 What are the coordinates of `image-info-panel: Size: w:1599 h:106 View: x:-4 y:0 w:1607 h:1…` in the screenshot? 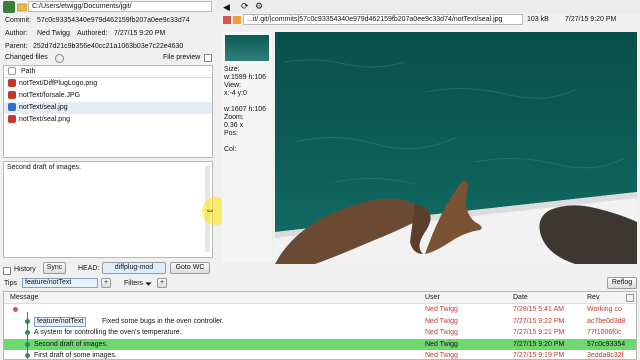 It's located at (247, 147).